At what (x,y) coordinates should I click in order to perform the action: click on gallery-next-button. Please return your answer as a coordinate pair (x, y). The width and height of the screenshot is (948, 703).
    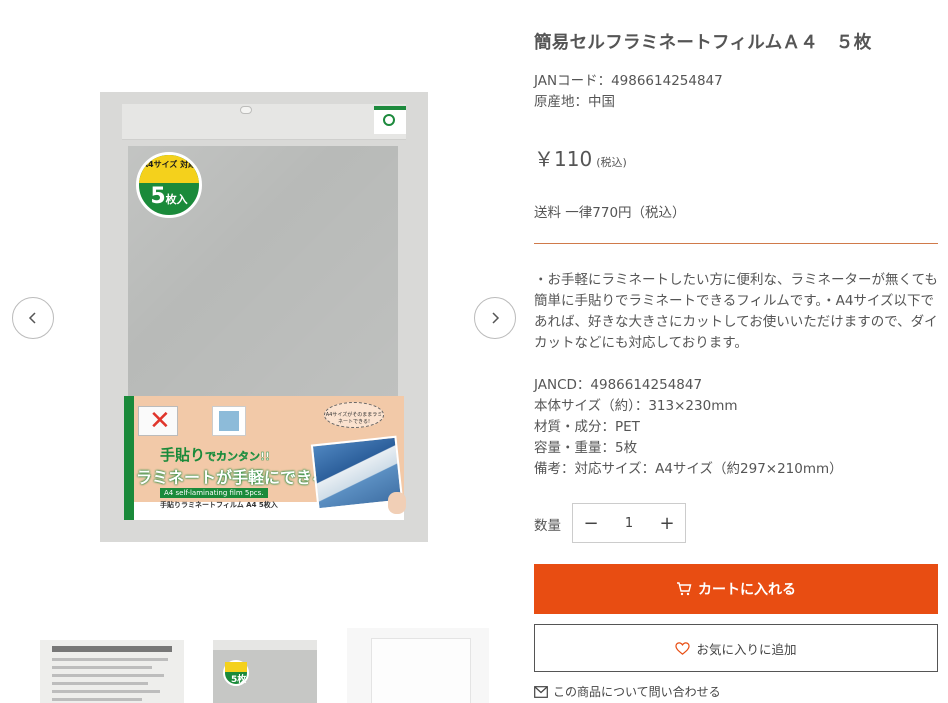
    Looking at the image, I should click on (495, 318).